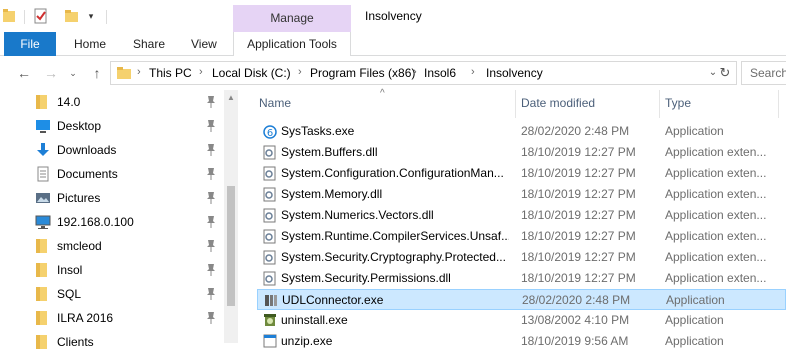 The width and height of the screenshot is (786, 354). I want to click on new-folder-icon, so click(72, 16).